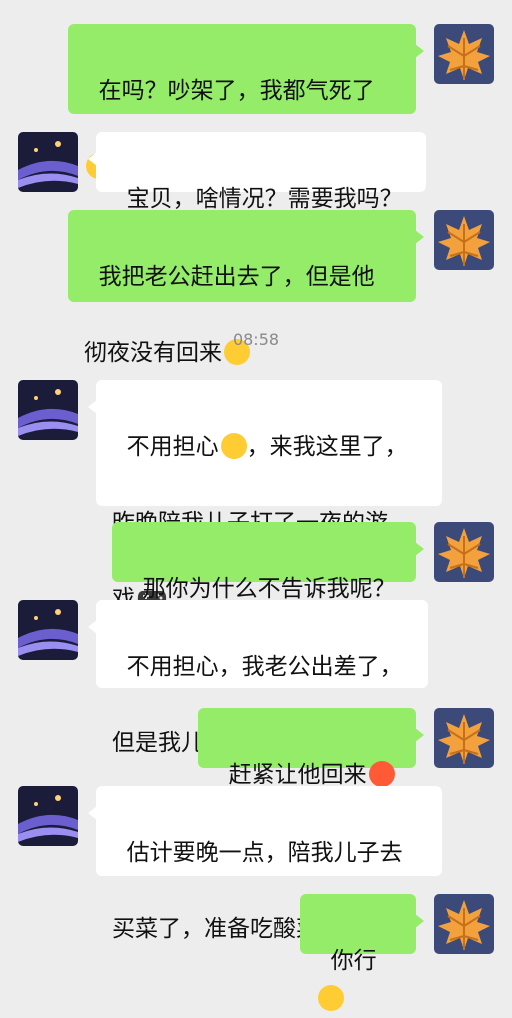 The width and height of the screenshot is (512, 1018). What do you see at coordinates (327, 447) in the screenshot?
I see `message-text: ，来我这里了，` at bounding box center [327, 447].